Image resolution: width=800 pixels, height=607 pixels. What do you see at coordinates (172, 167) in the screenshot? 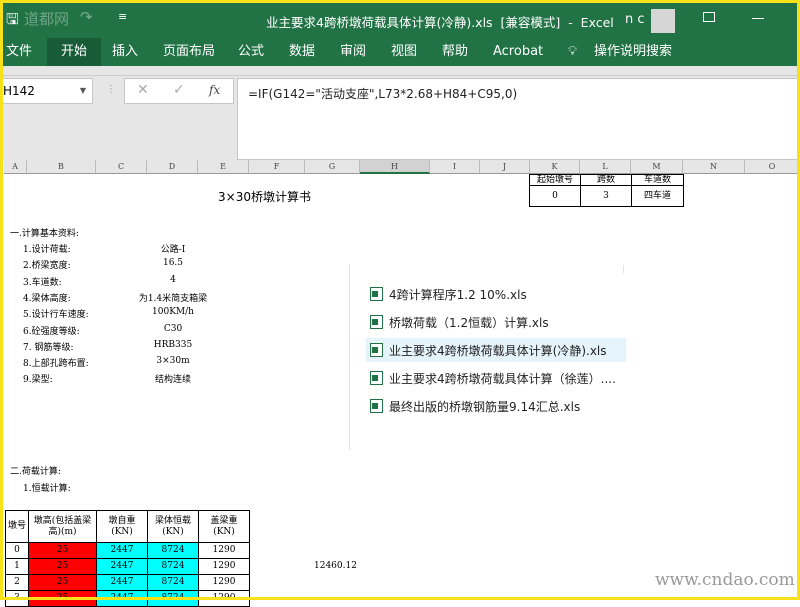
I see `column-header-d: D` at bounding box center [172, 167].